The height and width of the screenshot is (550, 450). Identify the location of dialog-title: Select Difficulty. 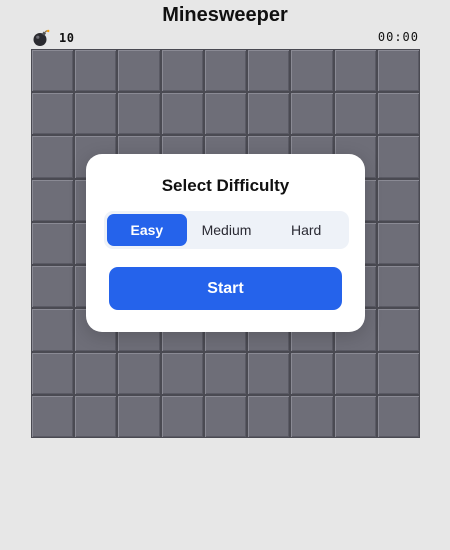
(225, 185).